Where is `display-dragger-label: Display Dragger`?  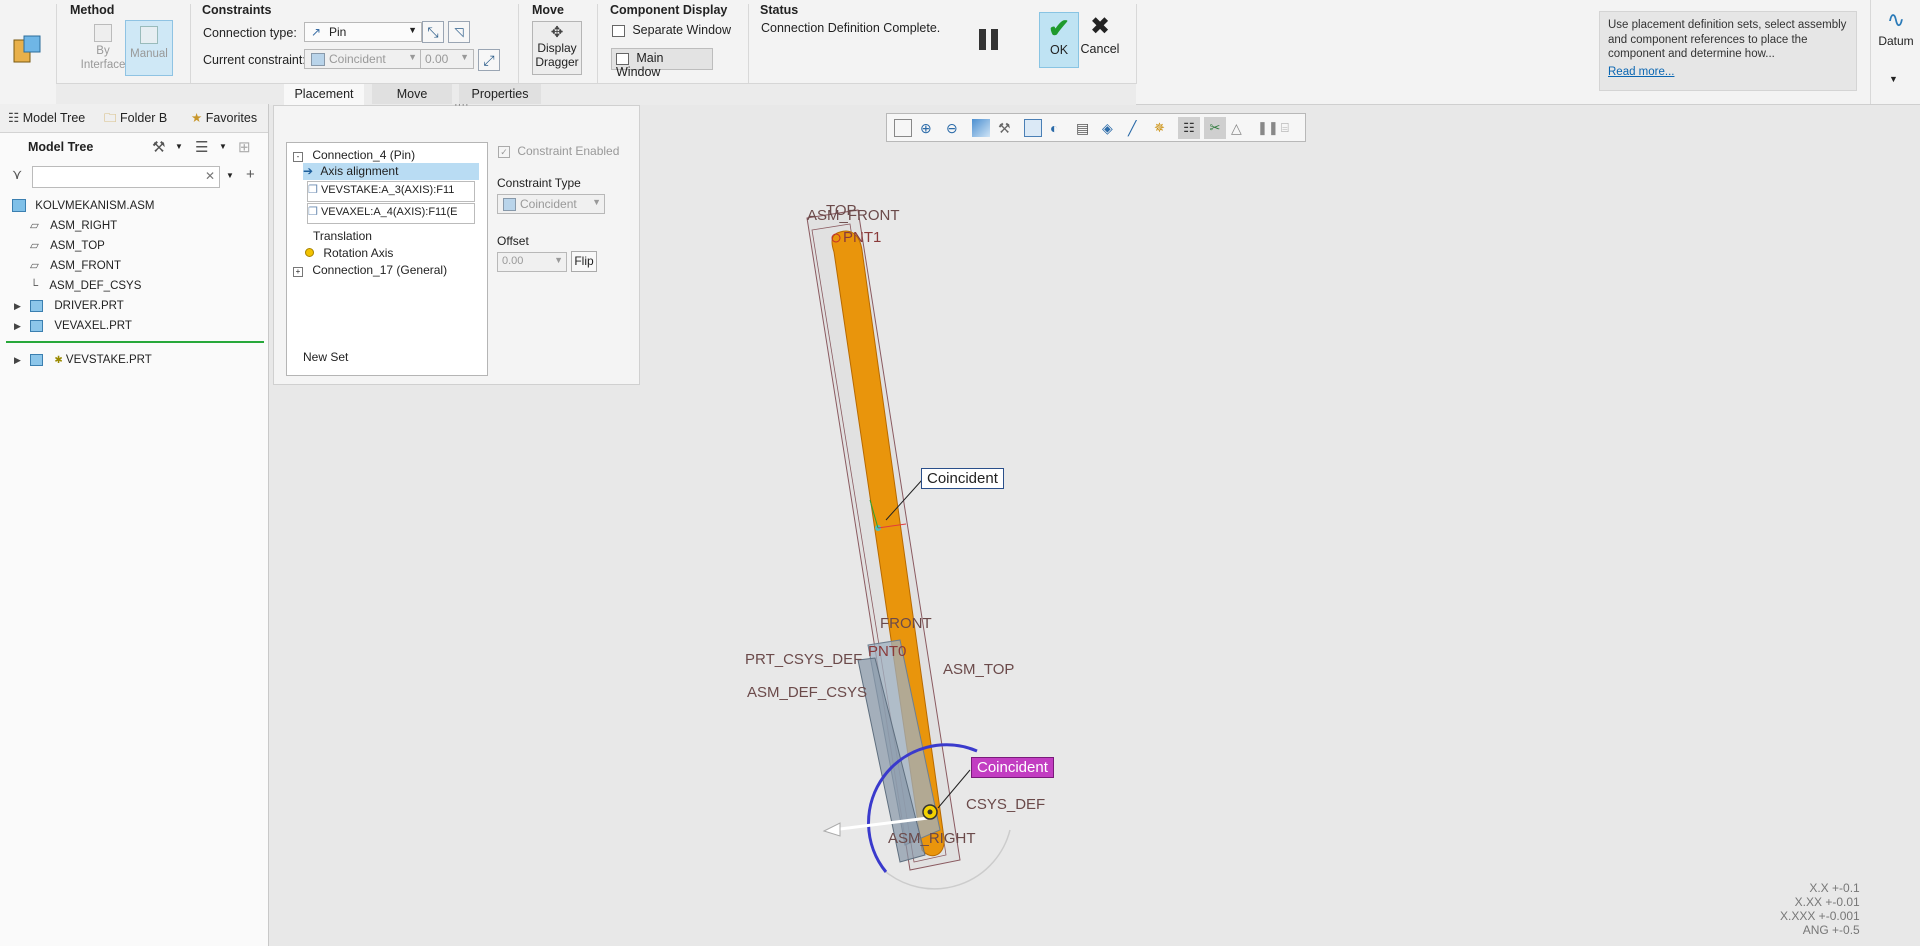
display-dragger-label: Display Dragger is located at coordinates (557, 55).